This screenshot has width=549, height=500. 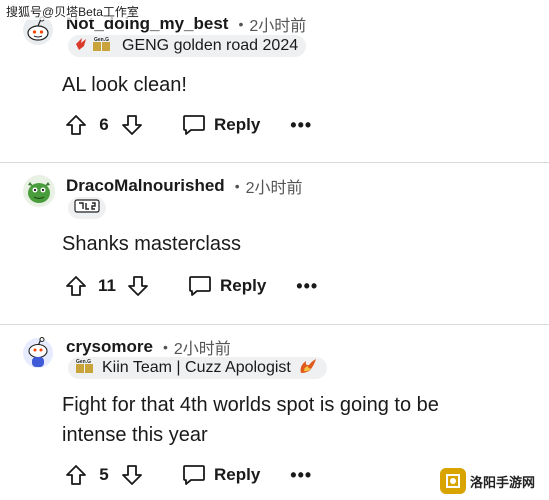 What do you see at coordinates (308, 368) in the screenshot?
I see `flame-logo-icon` at bounding box center [308, 368].